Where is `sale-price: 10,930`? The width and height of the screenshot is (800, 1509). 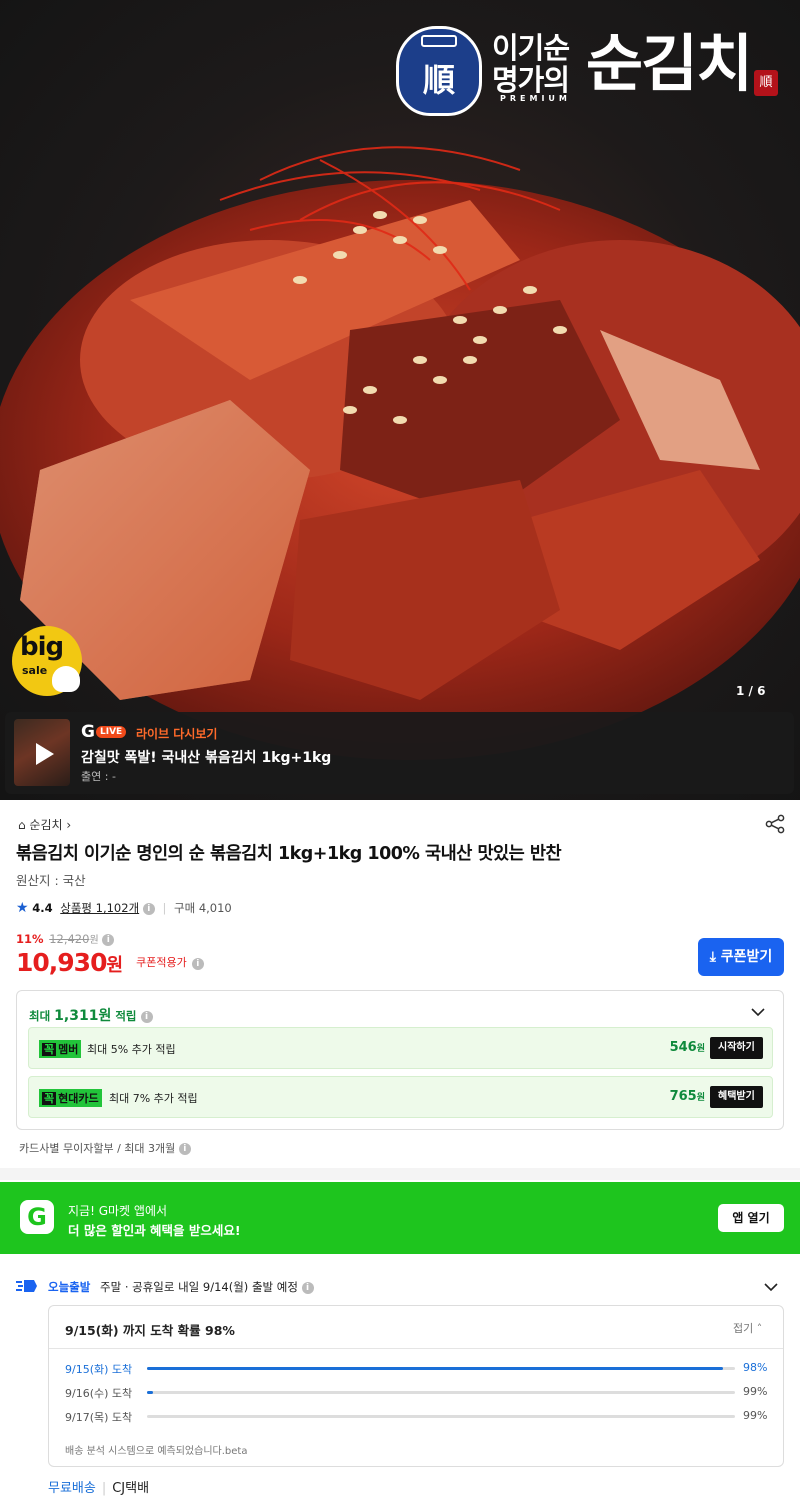
sale-price: 10,930 is located at coordinates (61, 962).